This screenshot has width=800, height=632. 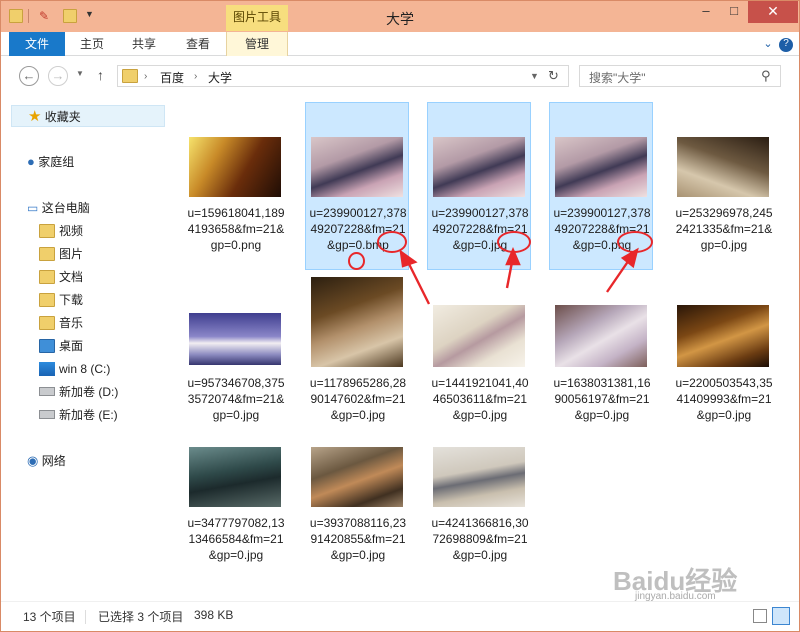 What do you see at coordinates (766, 76) in the screenshot?
I see `search-icon: ⚲` at bounding box center [766, 76].